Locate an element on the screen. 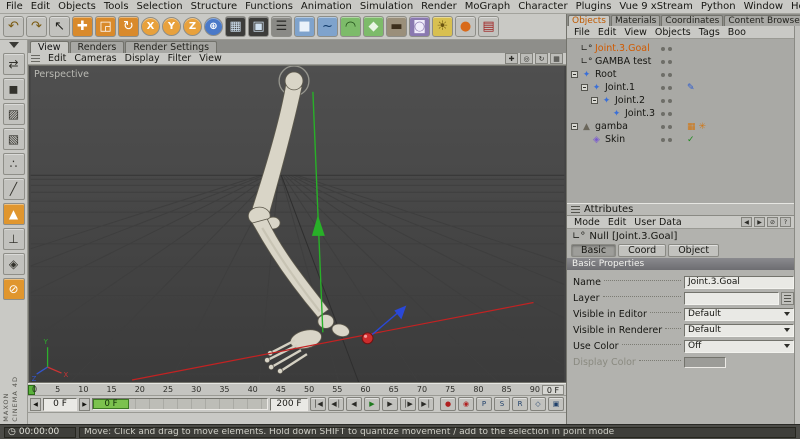  goto-start-button: │◀ is located at coordinates (318, 404).